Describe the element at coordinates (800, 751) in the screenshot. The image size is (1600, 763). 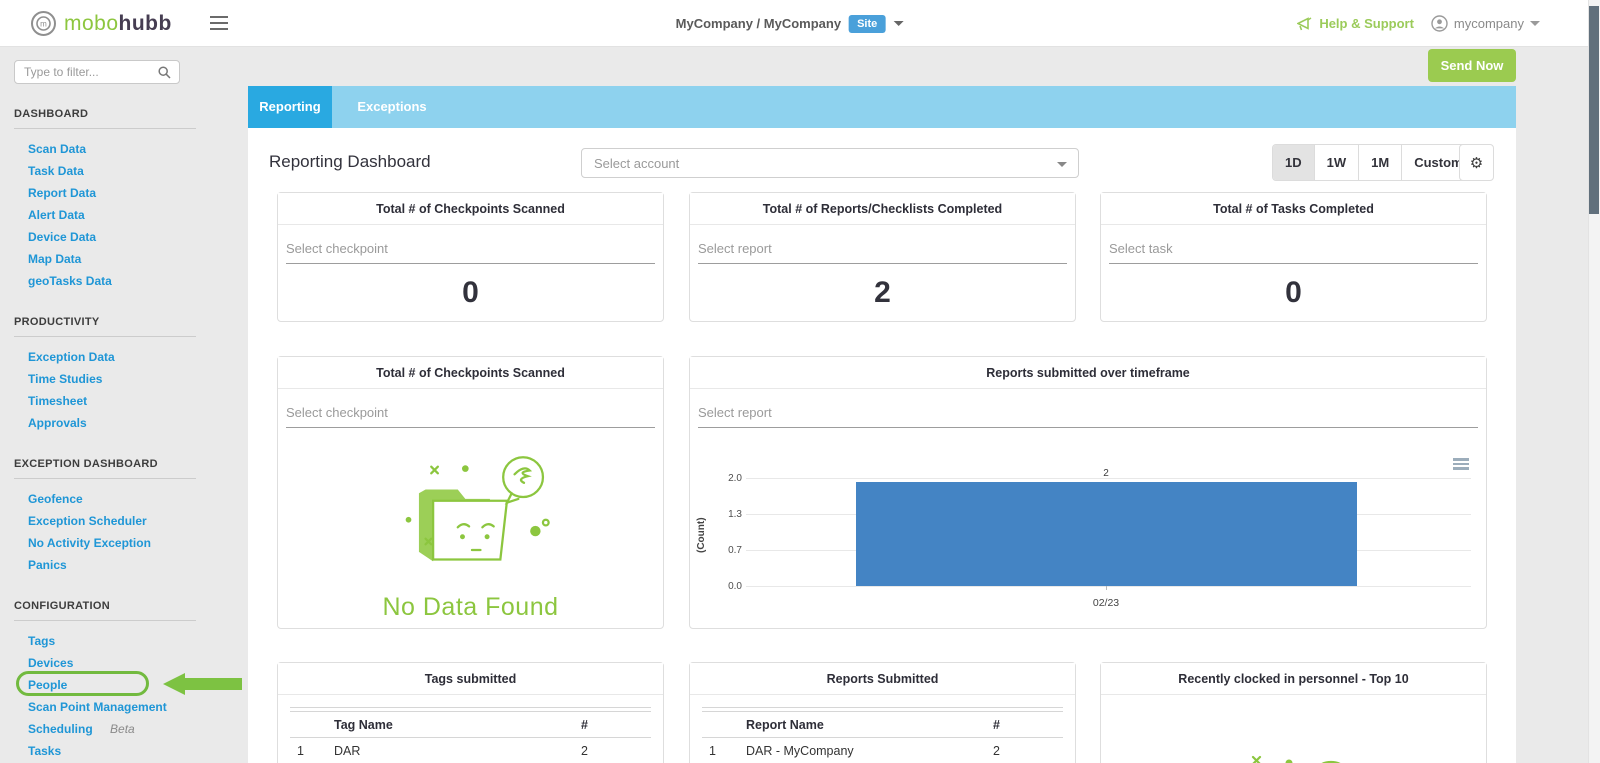
I see `report-name-cell: DAR - MyCompany` at that location.